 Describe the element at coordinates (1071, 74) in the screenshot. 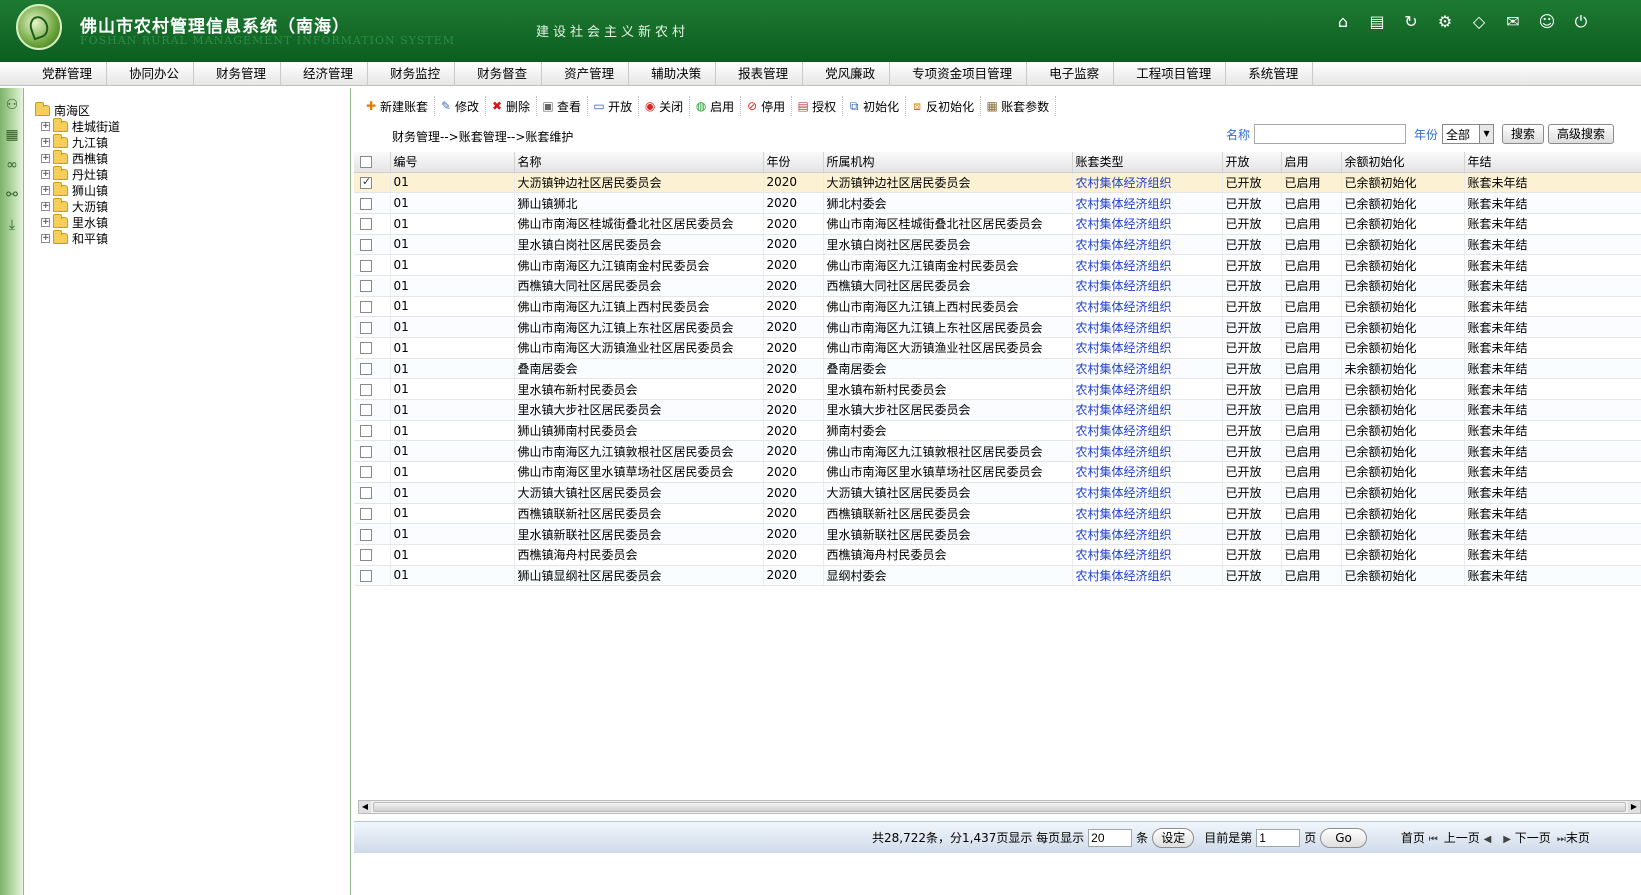

I see `nav-item: 电子监察` at that location.